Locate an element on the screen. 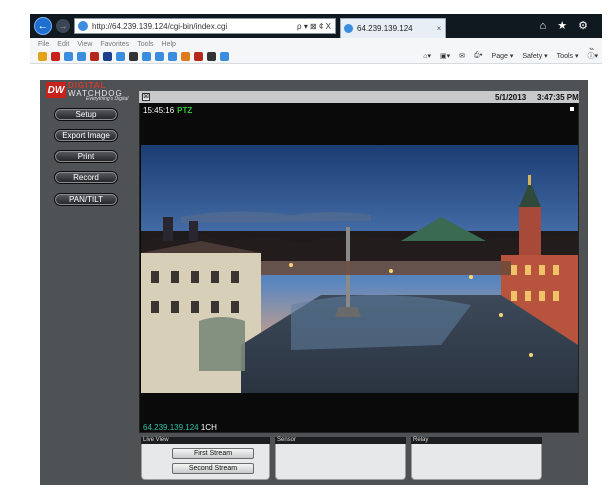 The width and height of the screenshot is (608, 500). export-image-button: Export Image is located at coordinates (86, 135).